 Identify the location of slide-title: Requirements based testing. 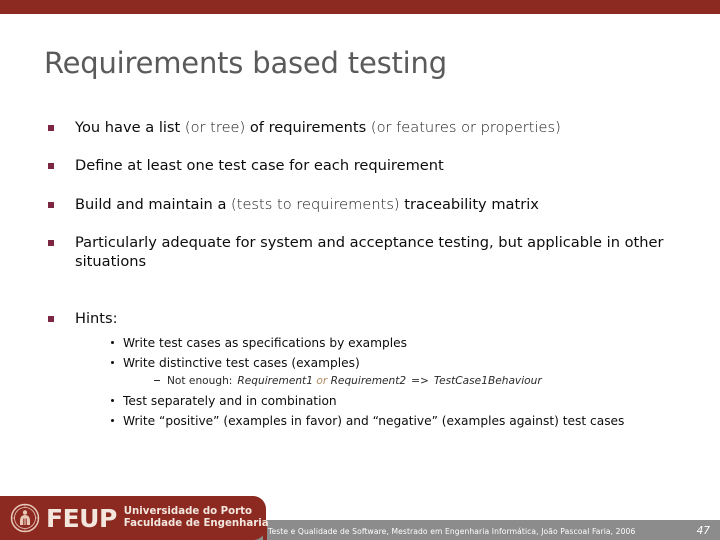
(245, 63).